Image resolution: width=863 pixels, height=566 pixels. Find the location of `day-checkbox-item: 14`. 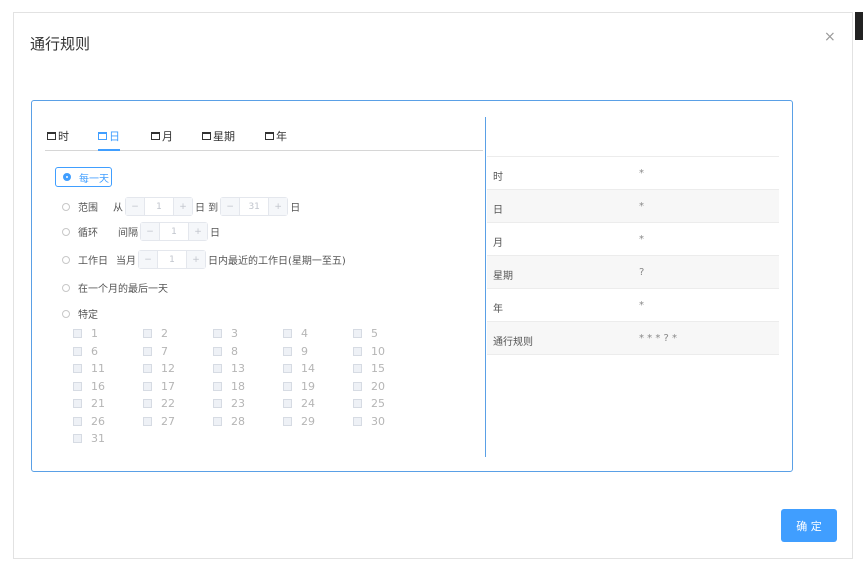

day-checkbox-item: 14 is located at coordinates (299, 368).